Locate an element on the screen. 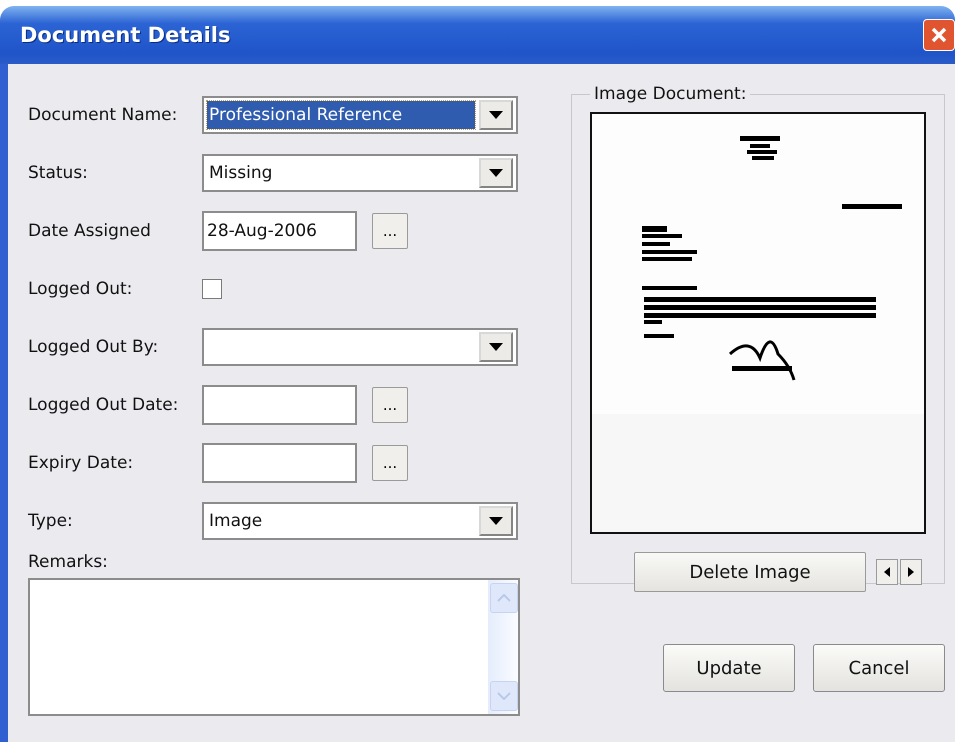  dropdown-field: Professional Reference is located at coordinates (360, 115).